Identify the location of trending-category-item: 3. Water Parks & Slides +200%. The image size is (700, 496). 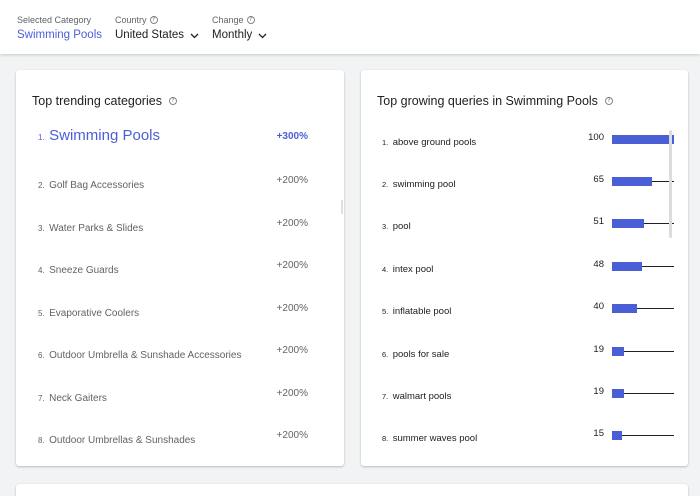
(173, 228).